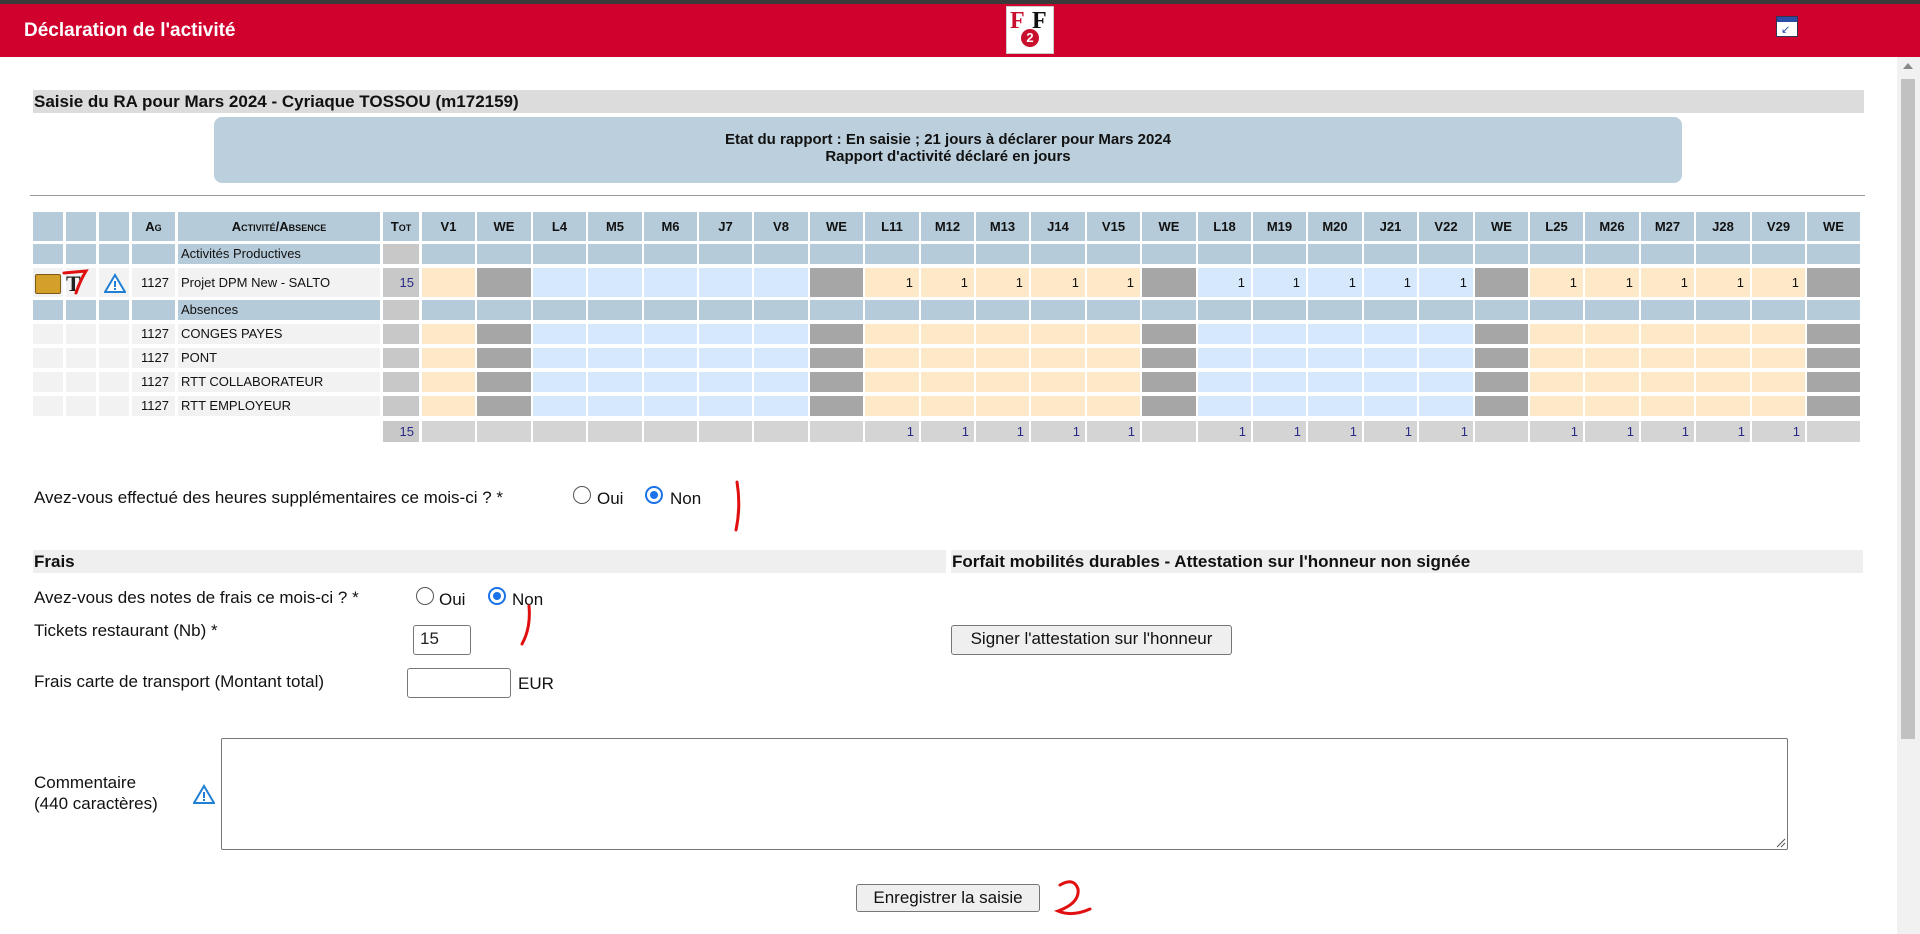 This screenshot has width=1920, height=934. Describe the element at coordinates (48, 284) in the screenshot. I see `folder-icon` at that location.